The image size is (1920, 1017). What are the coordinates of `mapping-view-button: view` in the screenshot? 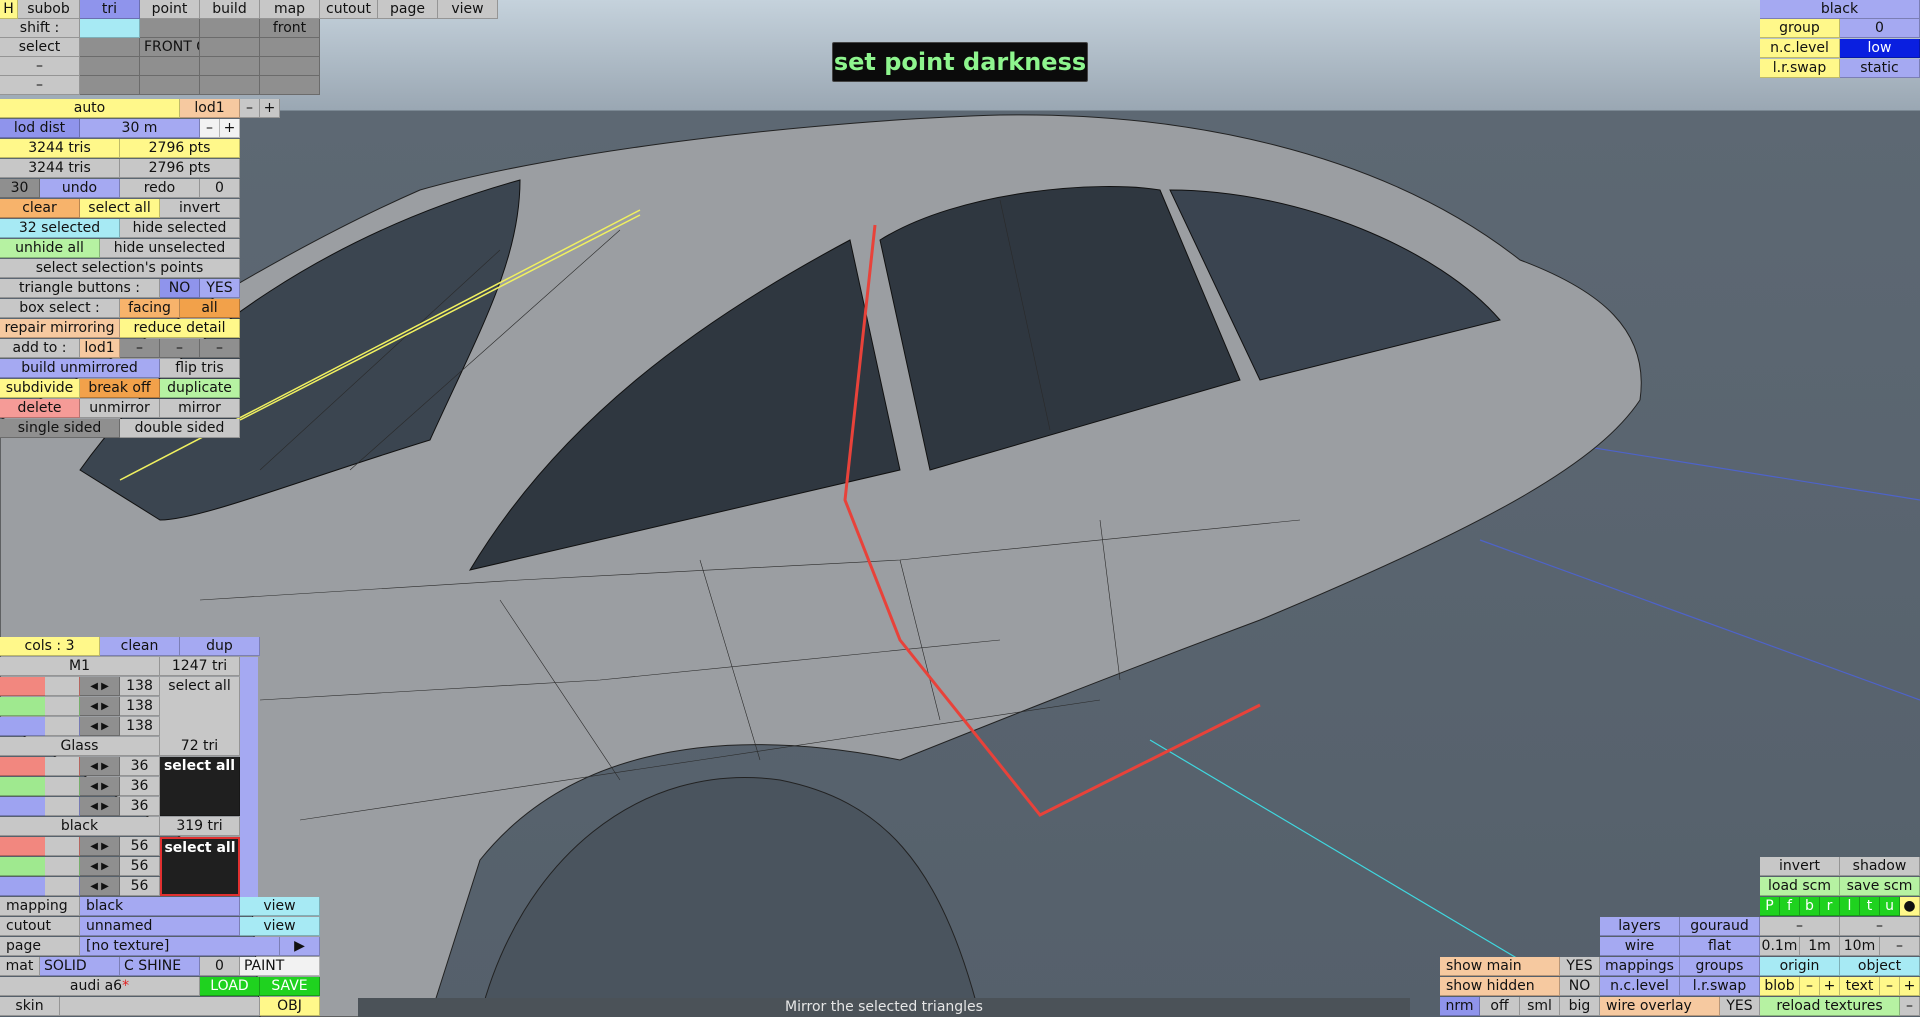 It's located at (280, 906).